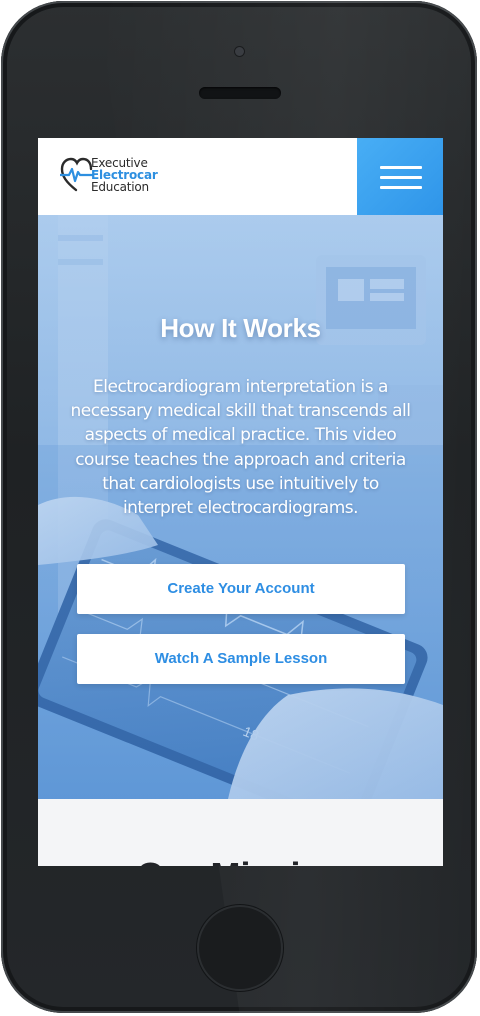  I want to click on menu-bar-top, so click(401, 167).